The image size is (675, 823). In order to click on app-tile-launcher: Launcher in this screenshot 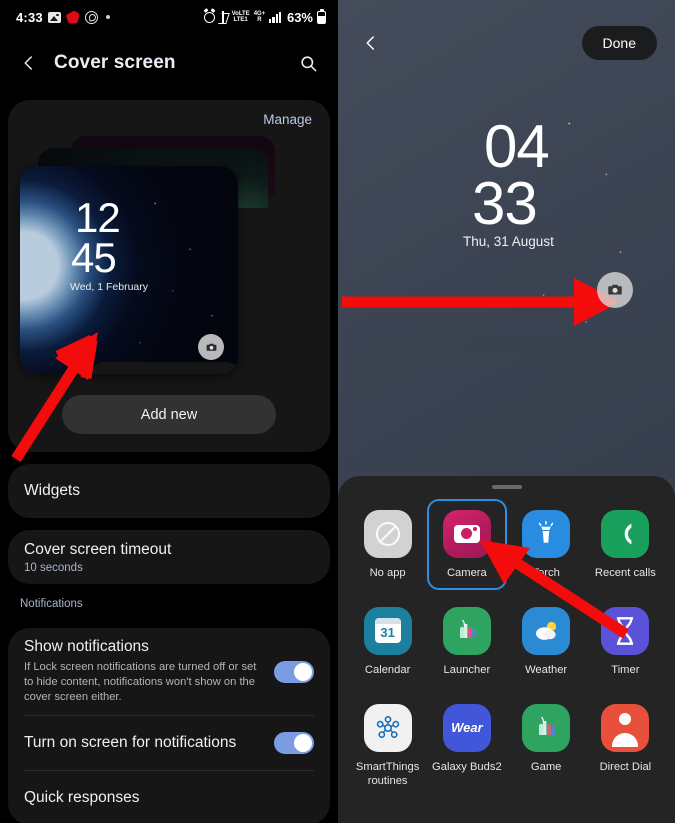, I will do `click(466, 641)`.